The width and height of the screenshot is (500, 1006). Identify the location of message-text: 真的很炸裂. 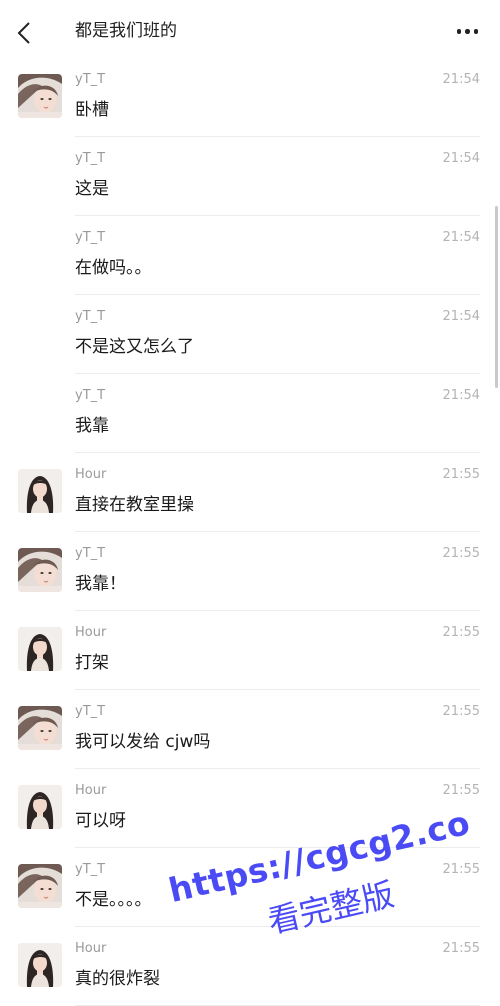
(117, 979).